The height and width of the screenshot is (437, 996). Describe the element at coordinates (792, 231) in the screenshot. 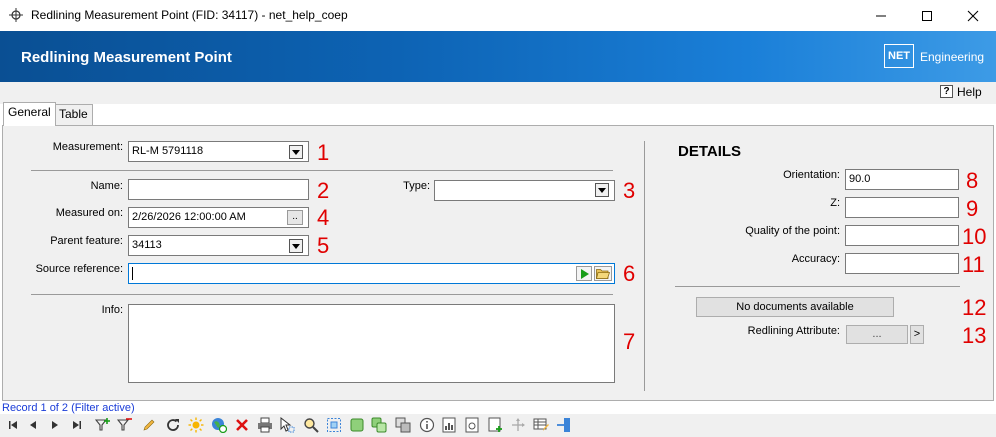

I see `quality-label: Quality of the point:` at that location.